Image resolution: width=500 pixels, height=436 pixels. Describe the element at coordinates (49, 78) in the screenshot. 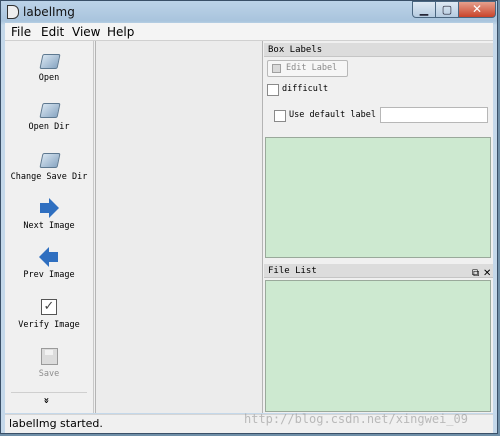

I see `open-label: Open` at that location.